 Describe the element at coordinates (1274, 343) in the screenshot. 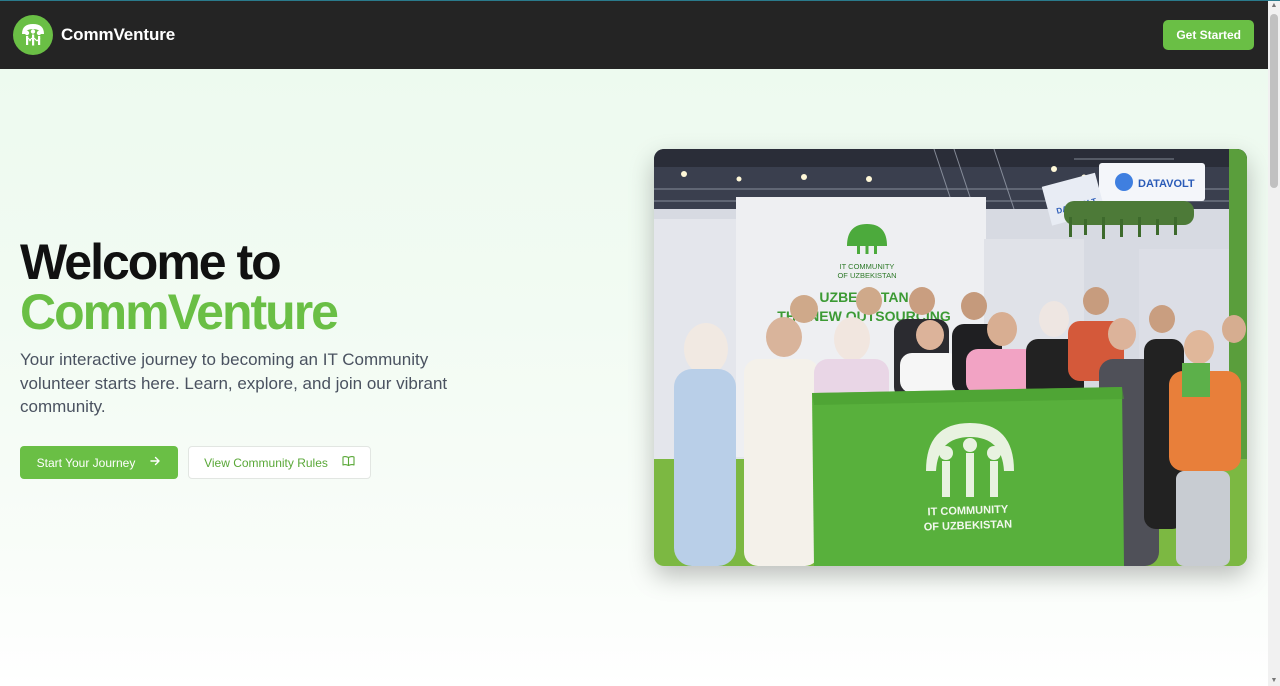

I see `page-scrollbar: ▲ ▼` at that location.